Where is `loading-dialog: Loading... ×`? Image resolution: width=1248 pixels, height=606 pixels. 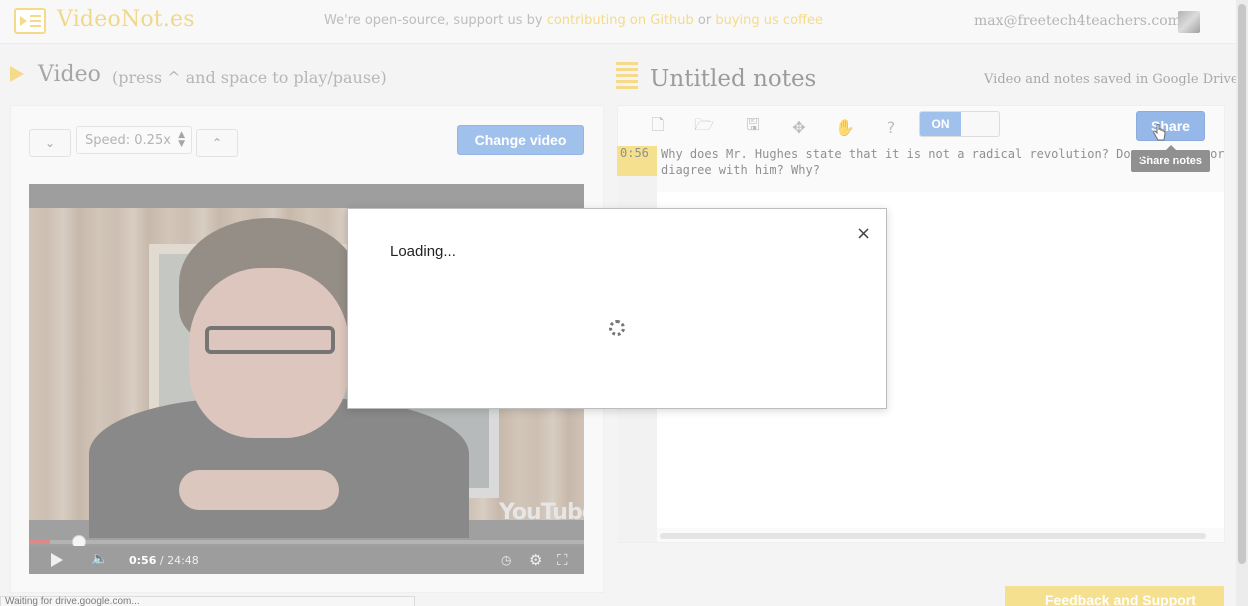 loading-dialog: Loading... × is located at coordinates (617, 308).